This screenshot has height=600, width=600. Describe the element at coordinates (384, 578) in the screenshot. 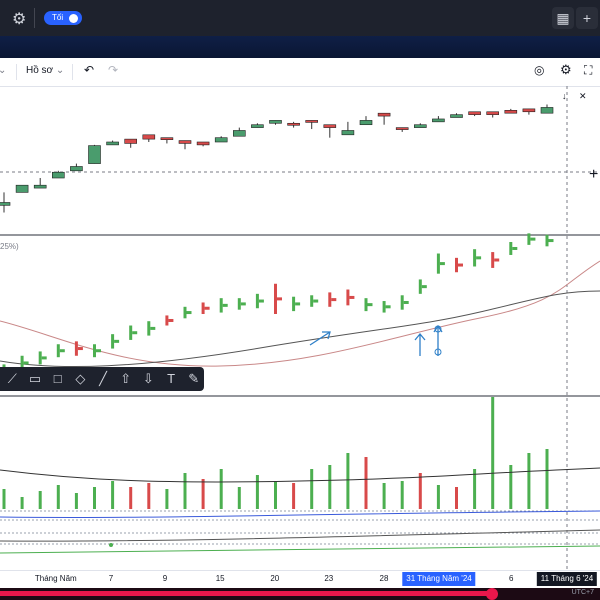

I see `time-axis-label: 28` at that location.